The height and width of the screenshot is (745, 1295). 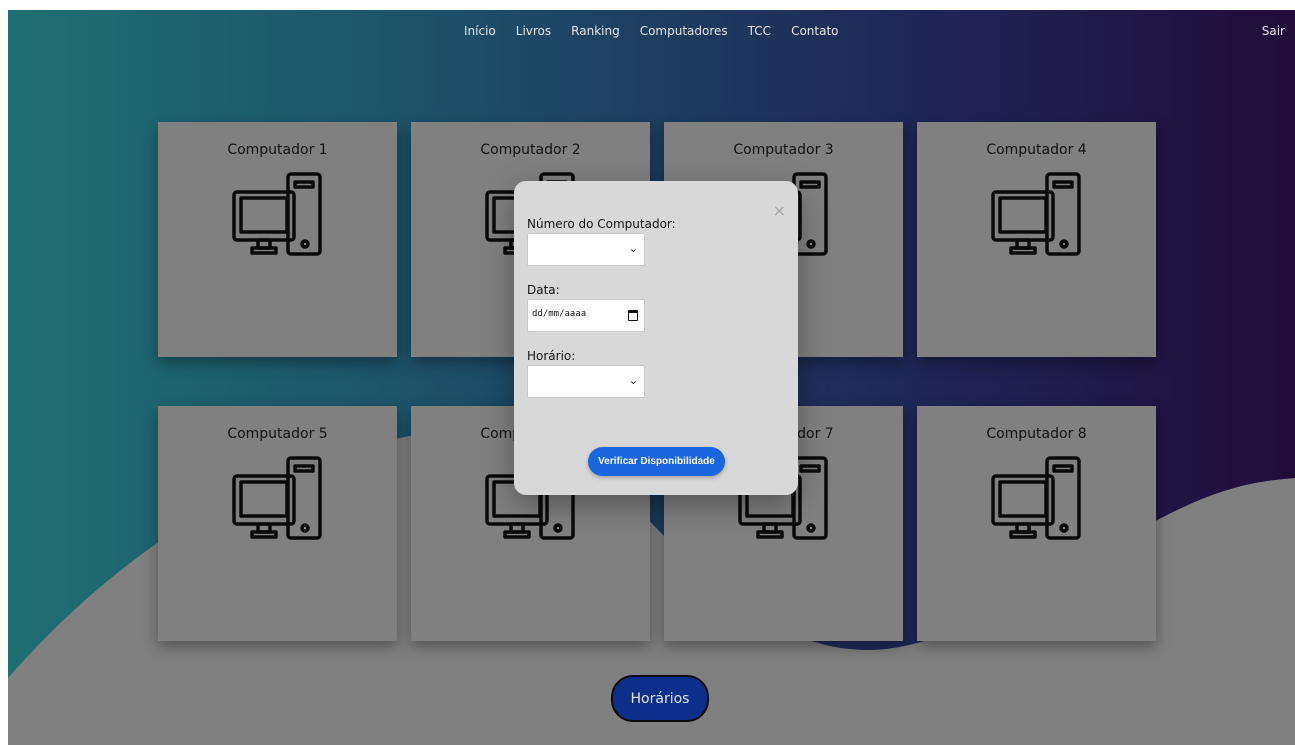 What do you see at coordinates (551, 356) in the screenshot?
I see `time-label: Horário:` at bounding box center [551, 356].